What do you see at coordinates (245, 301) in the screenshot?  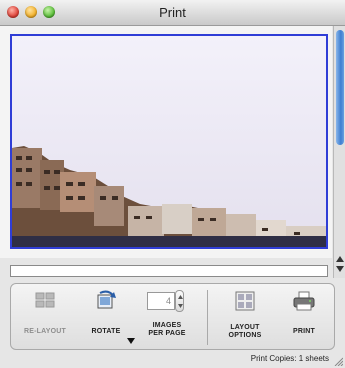 I see `layout-options-icon` at bounding box center [245, 301].